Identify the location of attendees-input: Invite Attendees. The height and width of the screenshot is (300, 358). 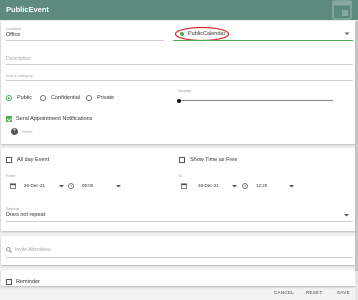
(33, 250).